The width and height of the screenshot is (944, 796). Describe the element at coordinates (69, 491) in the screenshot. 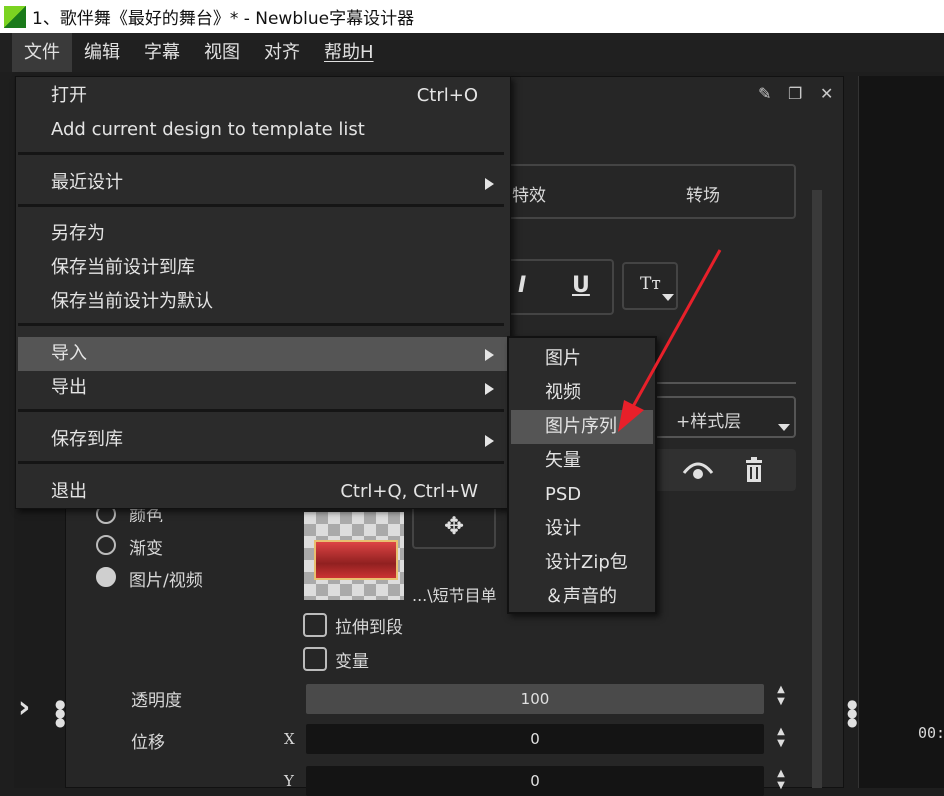

I see `menu-item-exit-label: 退出` at that location.